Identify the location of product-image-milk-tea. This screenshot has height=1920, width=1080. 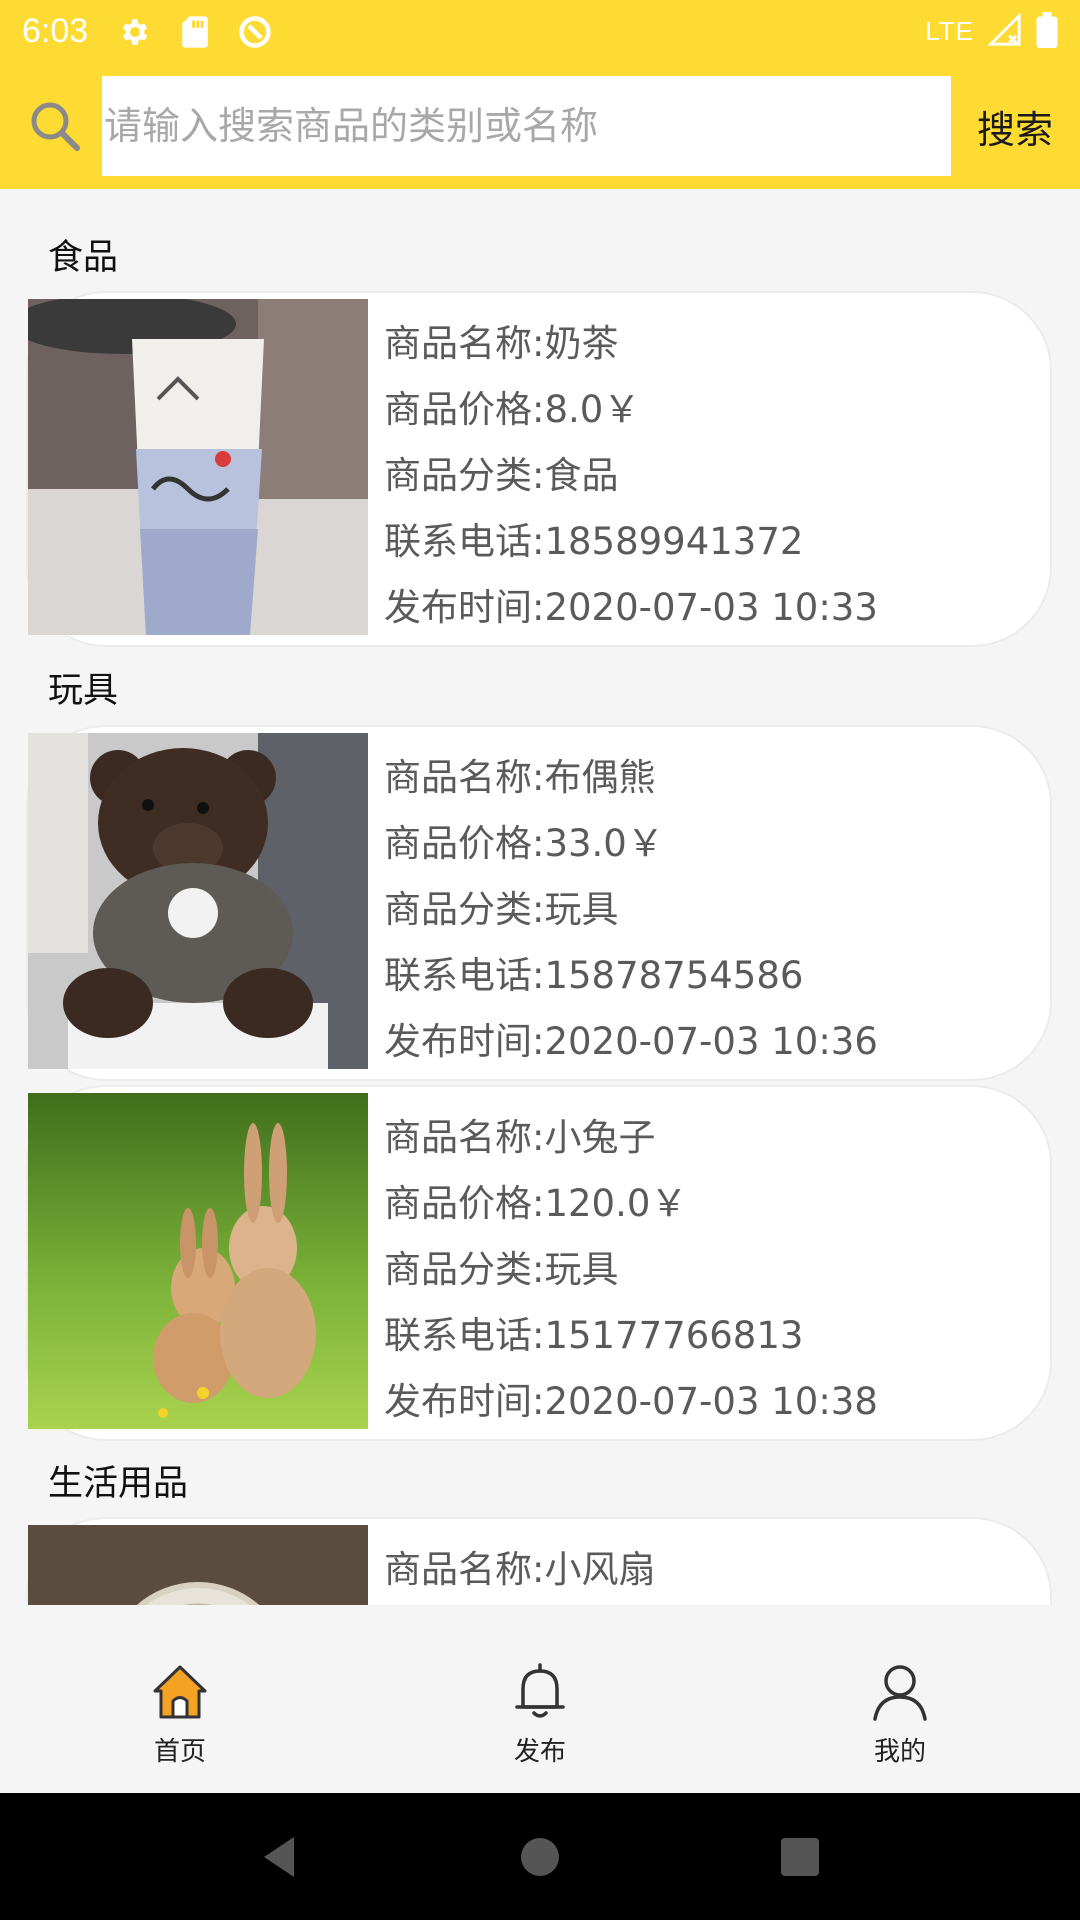
(198, 467).